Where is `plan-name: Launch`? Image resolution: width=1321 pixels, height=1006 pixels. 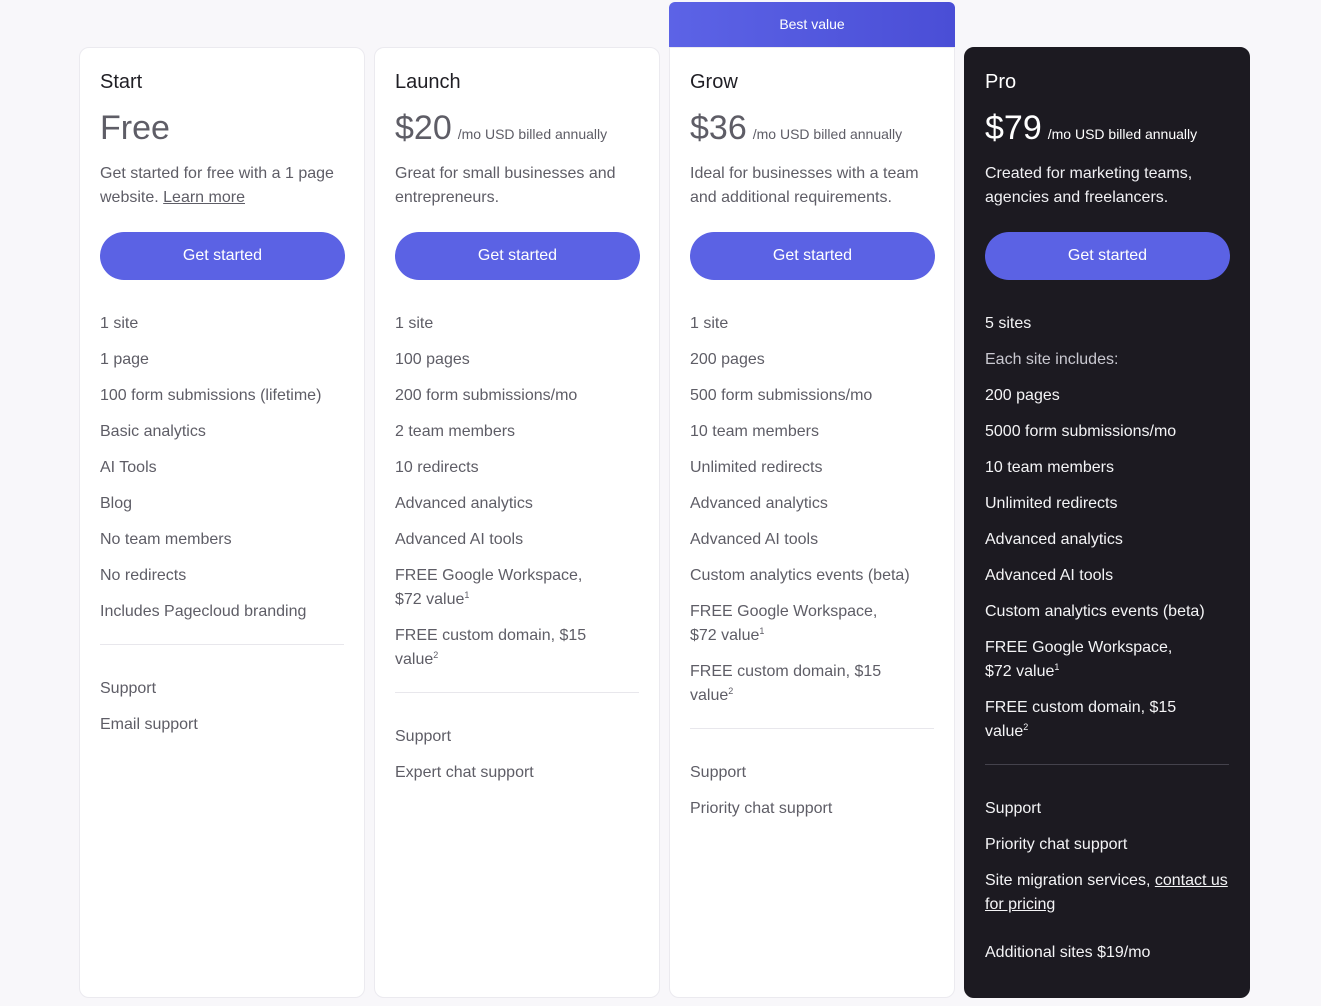
plan-name: Launch is located at coordinates (428, 82).